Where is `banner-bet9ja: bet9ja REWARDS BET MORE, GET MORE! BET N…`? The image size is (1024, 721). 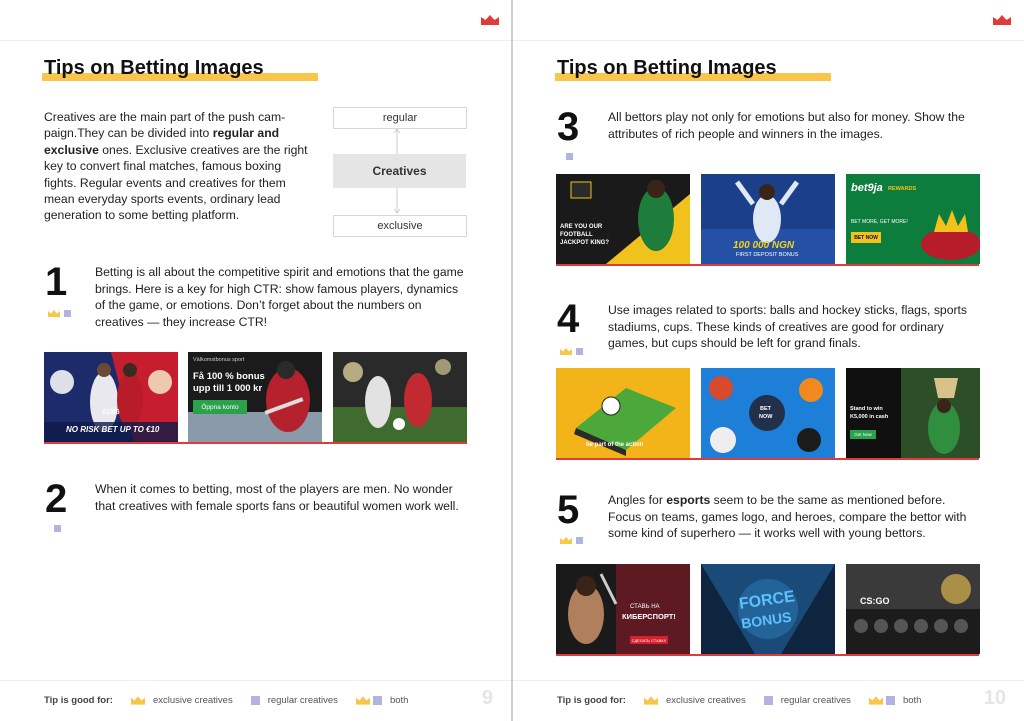 banner-bet9ja: bet9ja REWARDS BET MORE, GET MORE! BET N… is located at coordinates (913, 219).